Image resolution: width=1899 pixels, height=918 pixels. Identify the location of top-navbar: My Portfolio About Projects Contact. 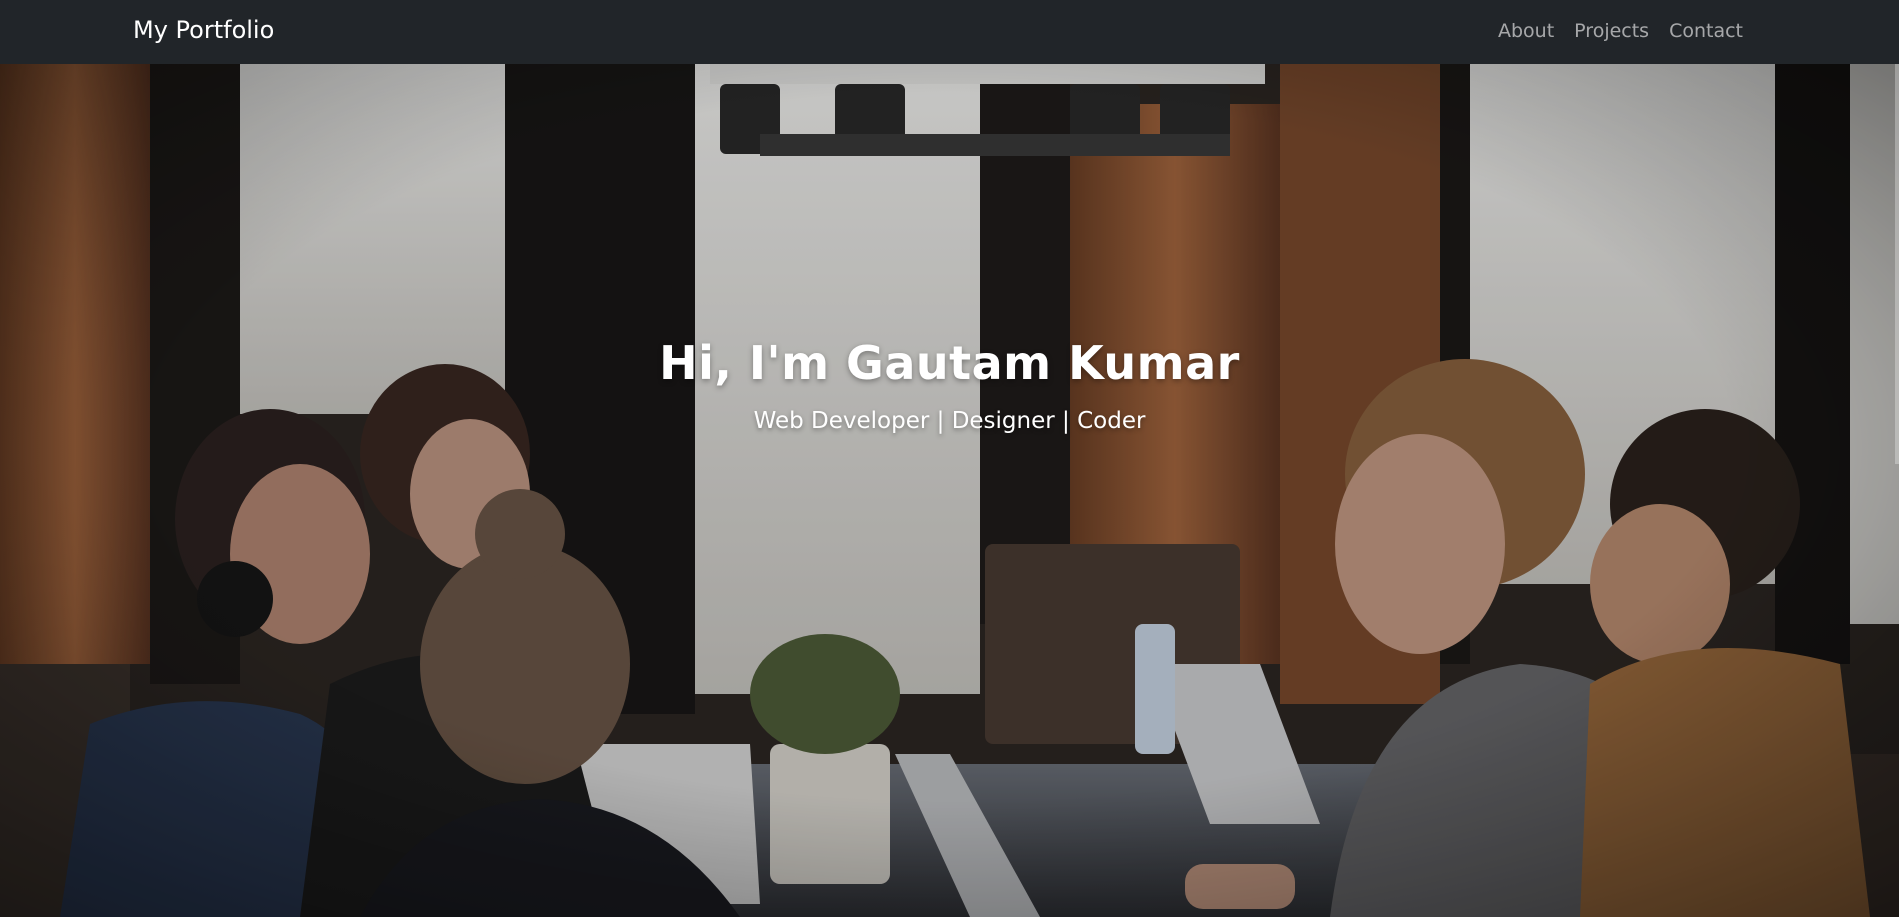
(949, 32).